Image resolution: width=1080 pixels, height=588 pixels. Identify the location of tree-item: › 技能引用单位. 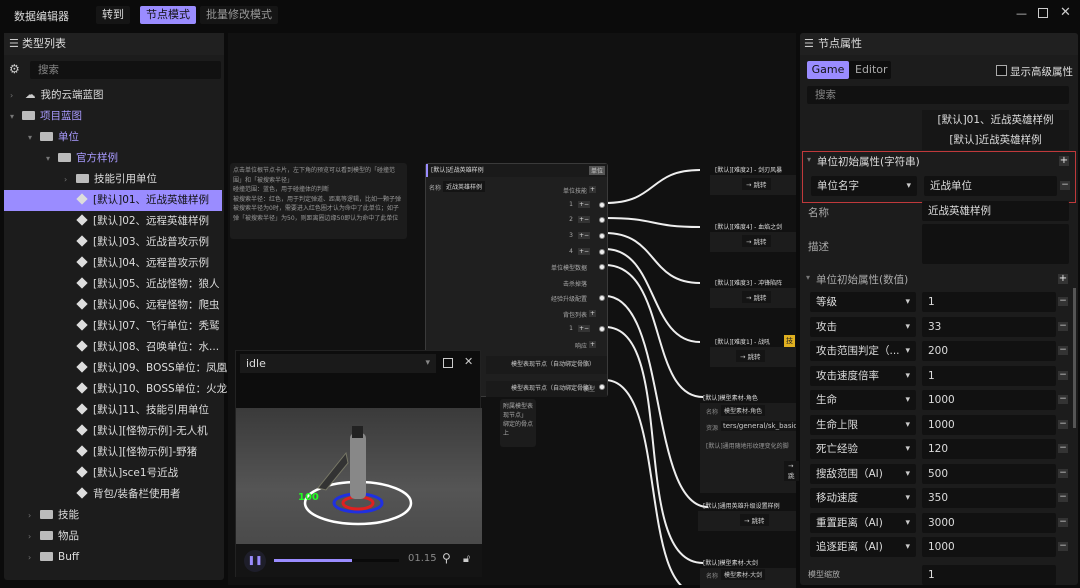
(113, 179).